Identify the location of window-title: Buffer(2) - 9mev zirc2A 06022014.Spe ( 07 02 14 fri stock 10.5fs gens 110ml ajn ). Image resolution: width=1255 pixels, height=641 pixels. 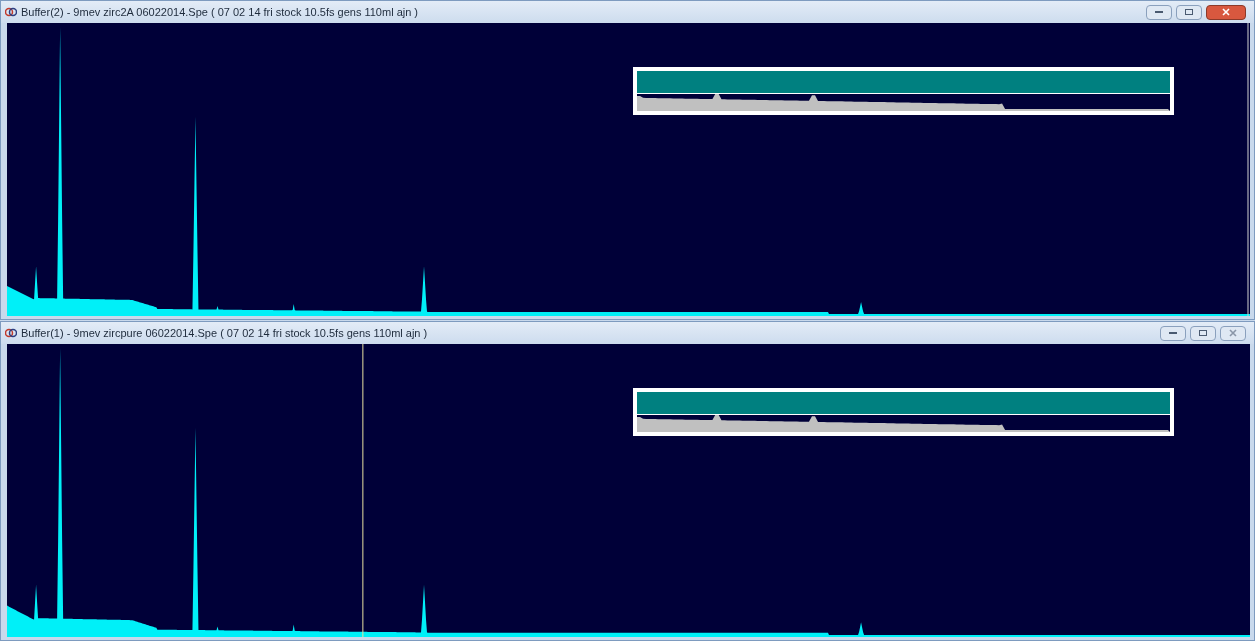
(220, 12).